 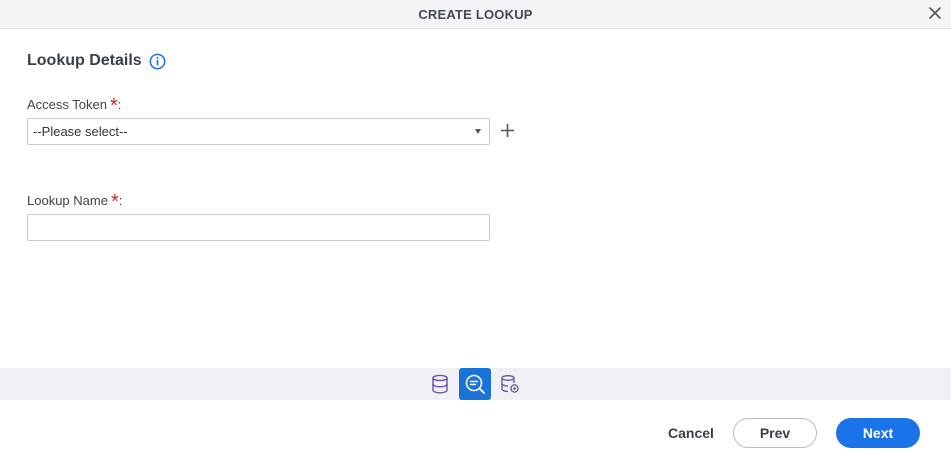 What do you see at coordinates (67, 200) in the screenshot?
I see `lookup-name-label-text: Lookup Name` at bounding box center [67, 200].